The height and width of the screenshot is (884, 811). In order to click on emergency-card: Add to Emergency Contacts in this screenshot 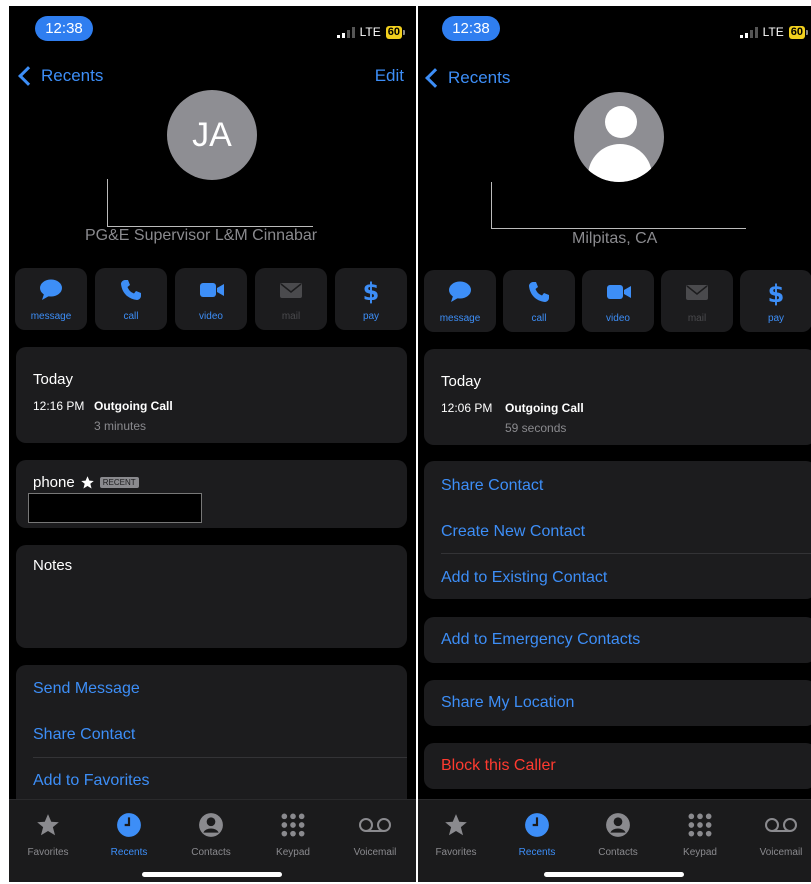, I will do `click(617, 640)`.